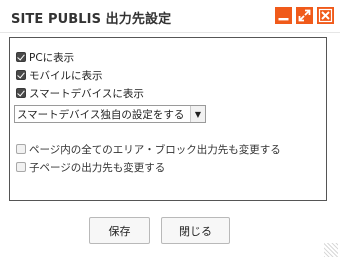 Image resolution: width=340 pixels, height=259 pixels. I want to click on smart-mode-select: スマートデバイス独自の設定をする ▼, so click(110, 114).